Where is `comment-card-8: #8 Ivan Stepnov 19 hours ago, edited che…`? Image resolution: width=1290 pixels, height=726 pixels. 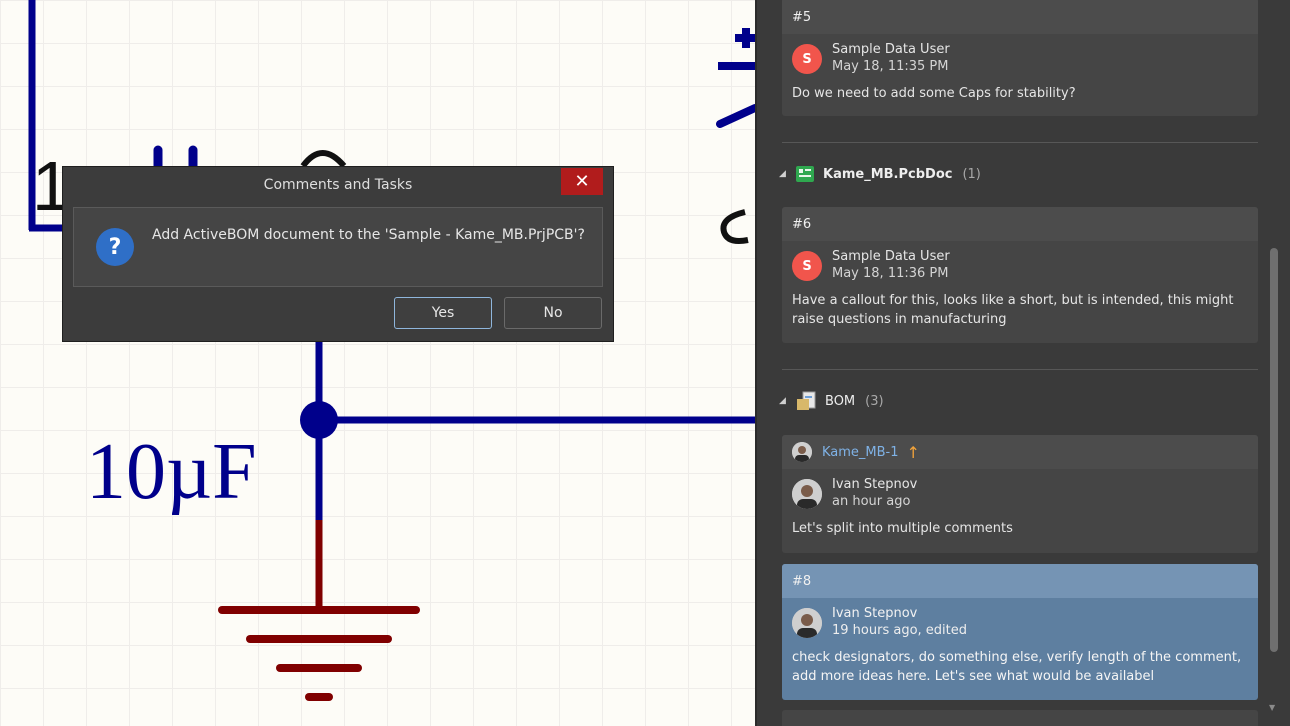
comment-card-8: #8 Ivan Stepnov 19 hours ago, edited che… is located at coordinates (1020, 632).